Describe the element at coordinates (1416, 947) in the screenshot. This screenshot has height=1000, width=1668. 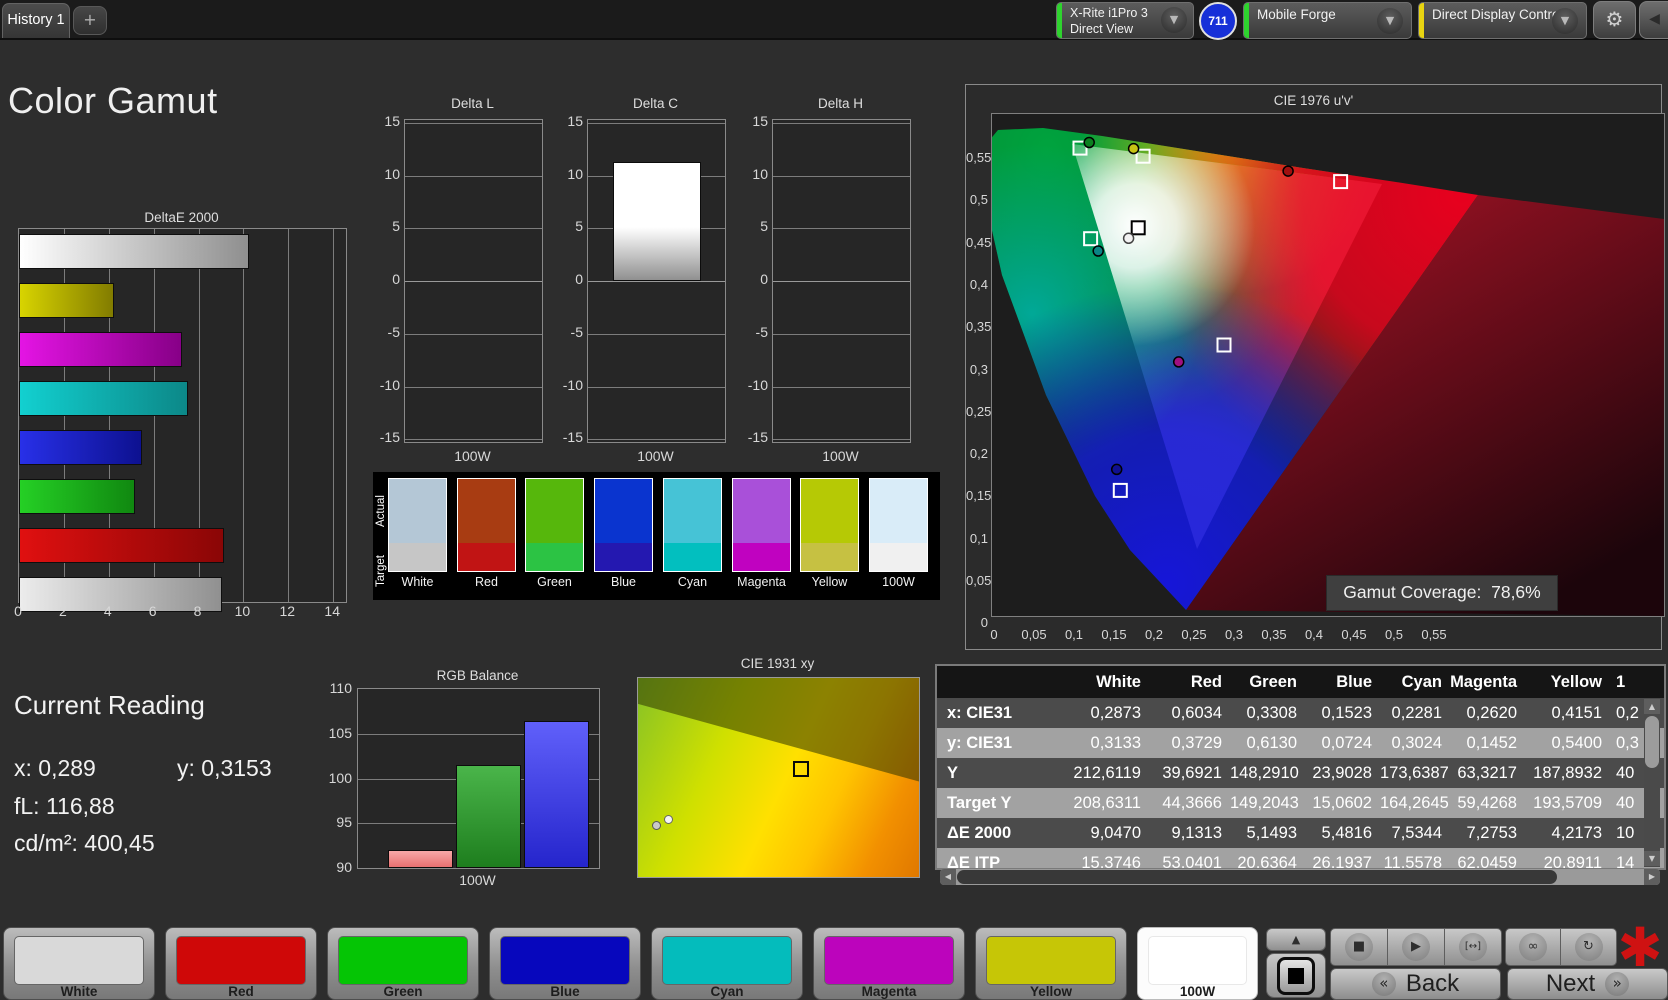
I see `play-button: ▶` at that location.